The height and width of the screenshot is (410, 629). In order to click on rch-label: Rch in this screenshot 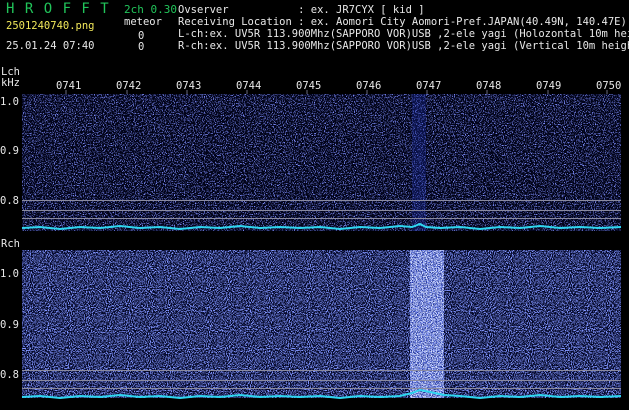, I will do `click(10, 244)`.